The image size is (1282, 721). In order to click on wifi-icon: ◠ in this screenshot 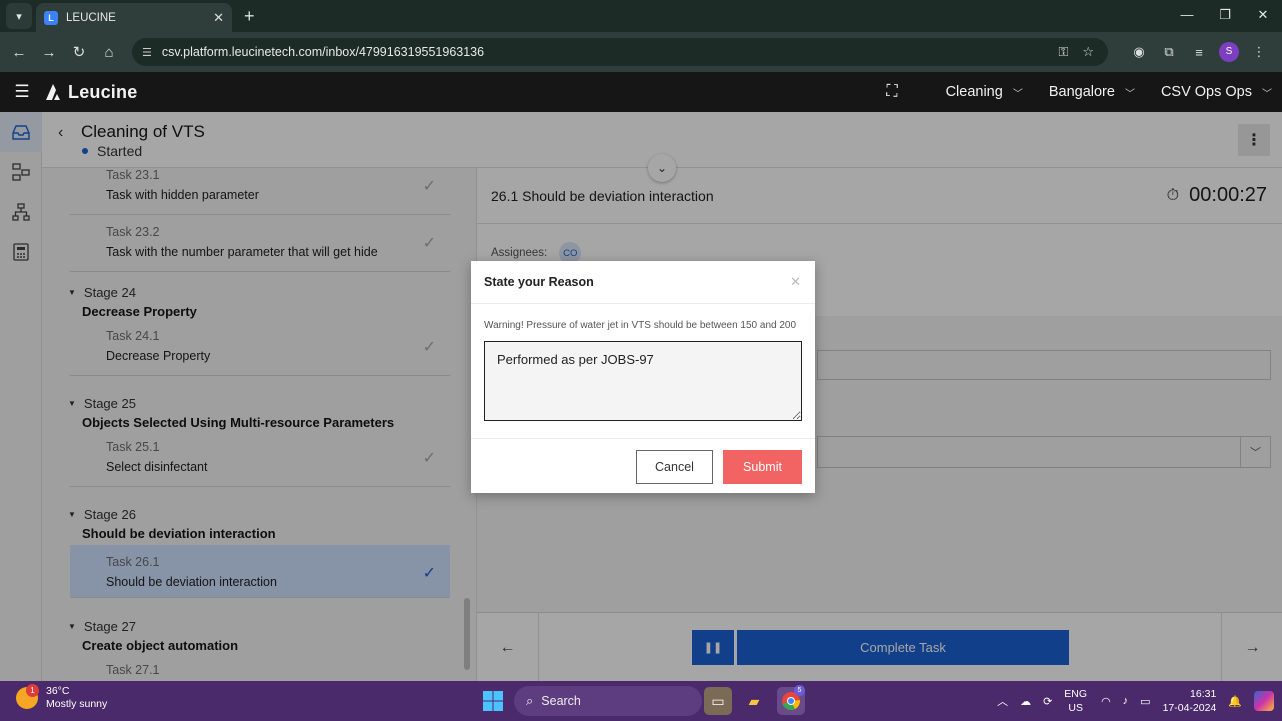, I will do `click(1106, 701)`.